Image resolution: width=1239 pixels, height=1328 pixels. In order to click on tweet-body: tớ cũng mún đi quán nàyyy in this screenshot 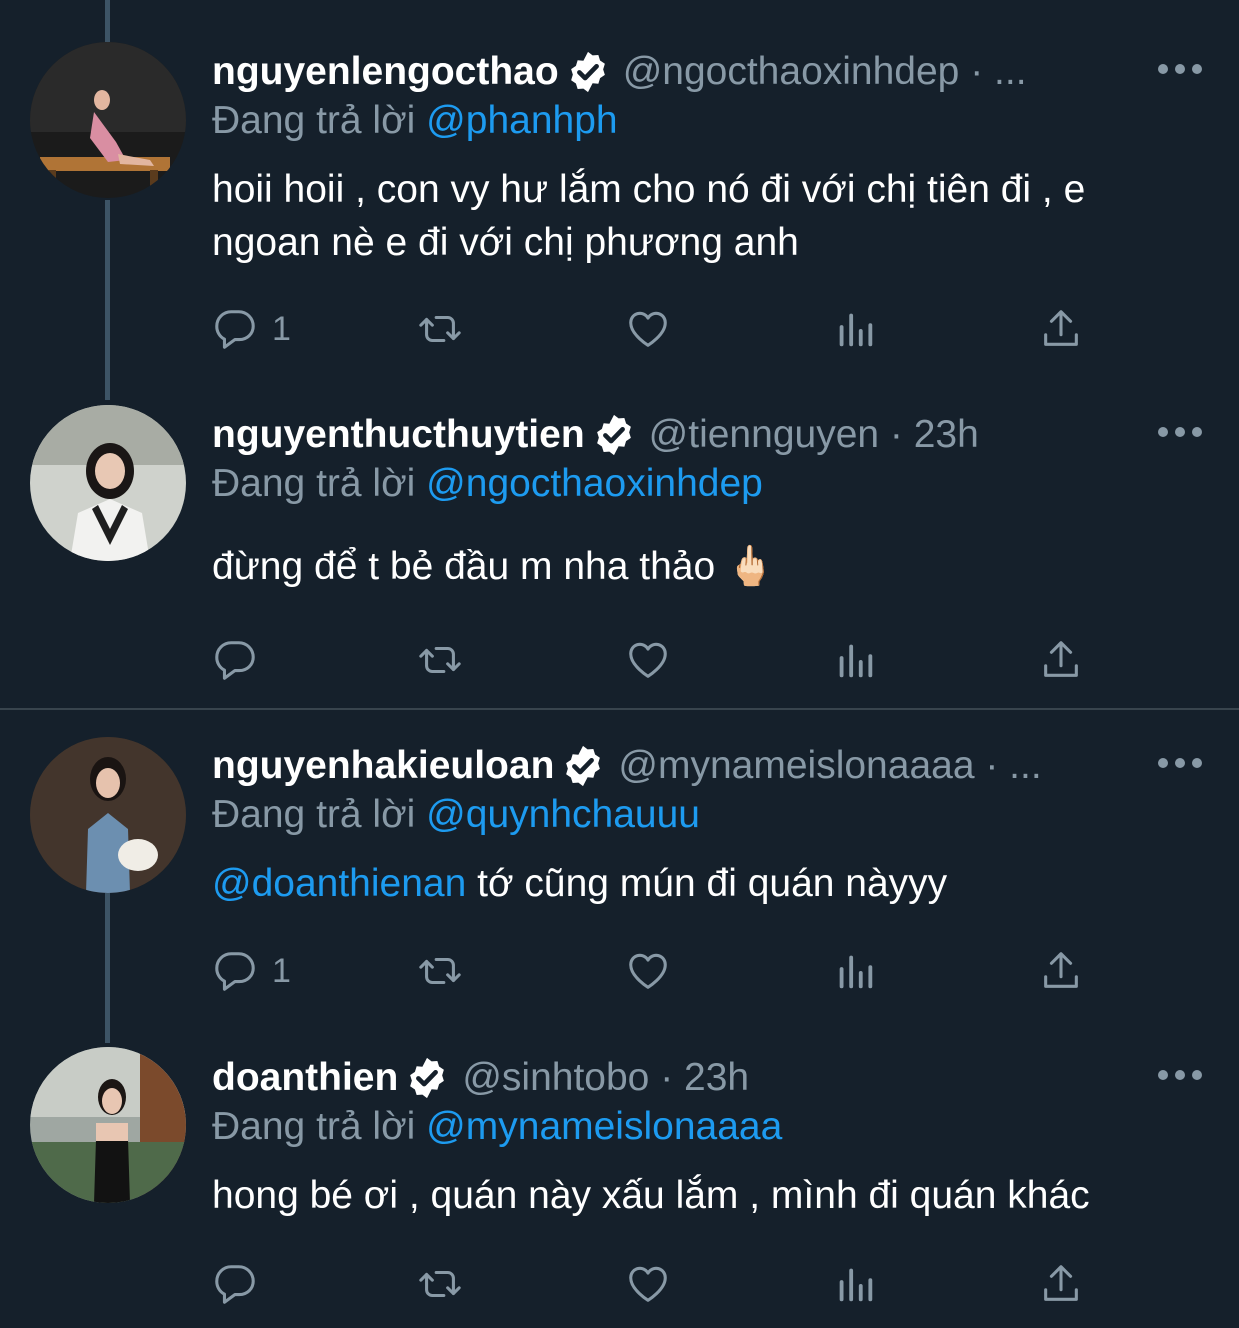, I will do `click(707, 883)`.